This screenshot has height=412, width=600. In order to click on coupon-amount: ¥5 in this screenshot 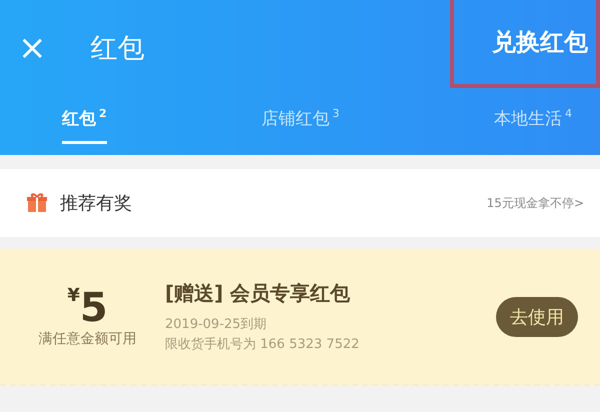, I will do `click(87, 308)`.